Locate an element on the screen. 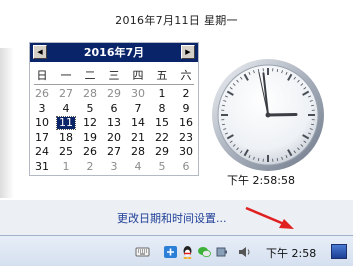 The image size is (353, 266). calendar-day: 23 is located at coordinates (186, 138).